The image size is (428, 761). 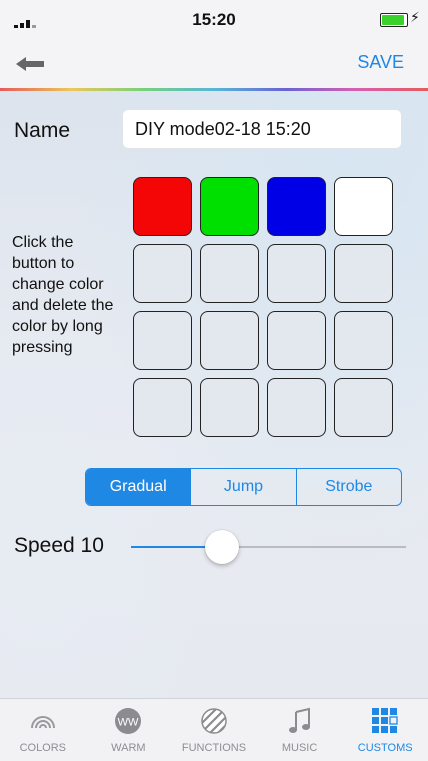 I want to click on rainbow-icon, so click(x=43, y=721).